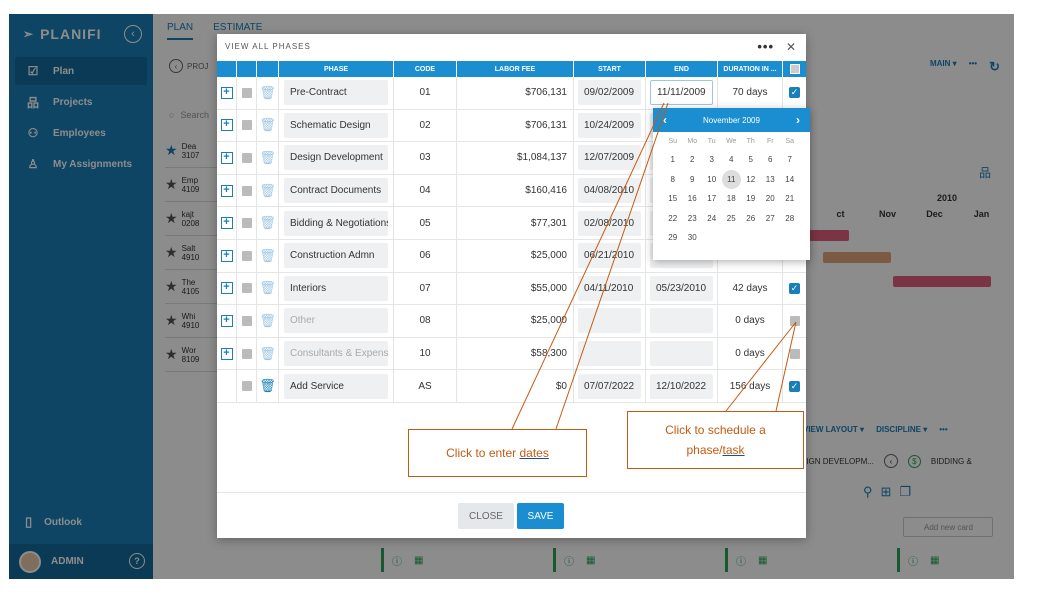  What do you see at coordinates (425, 69) in the screenshot?
I see `header-code: CODE` at bounding box center [425, 69].